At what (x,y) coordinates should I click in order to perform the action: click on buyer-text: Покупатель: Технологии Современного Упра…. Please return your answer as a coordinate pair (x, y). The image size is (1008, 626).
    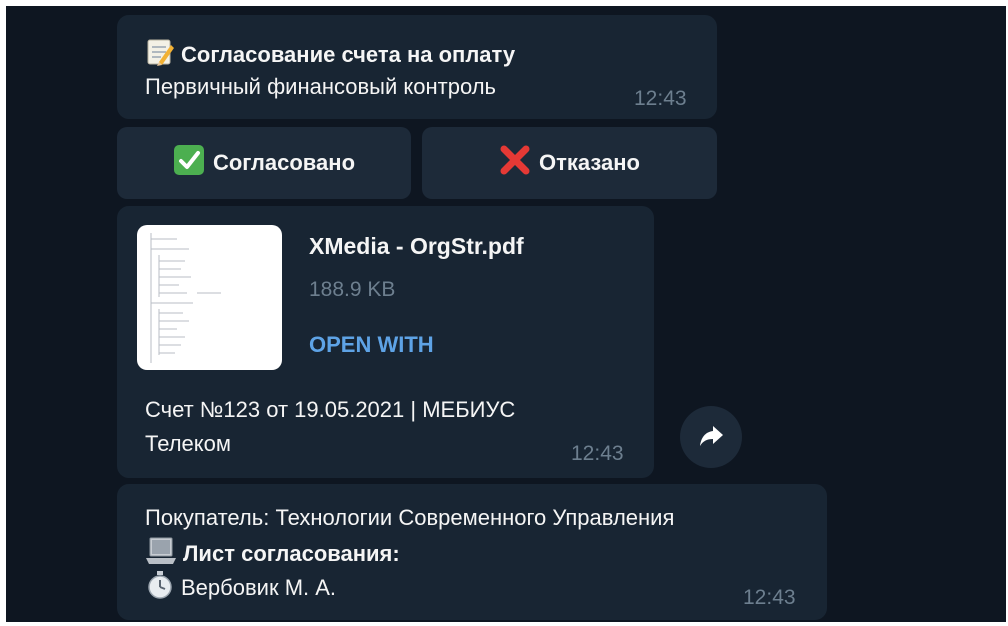
    Looking at the image, I should click on (410, 517).